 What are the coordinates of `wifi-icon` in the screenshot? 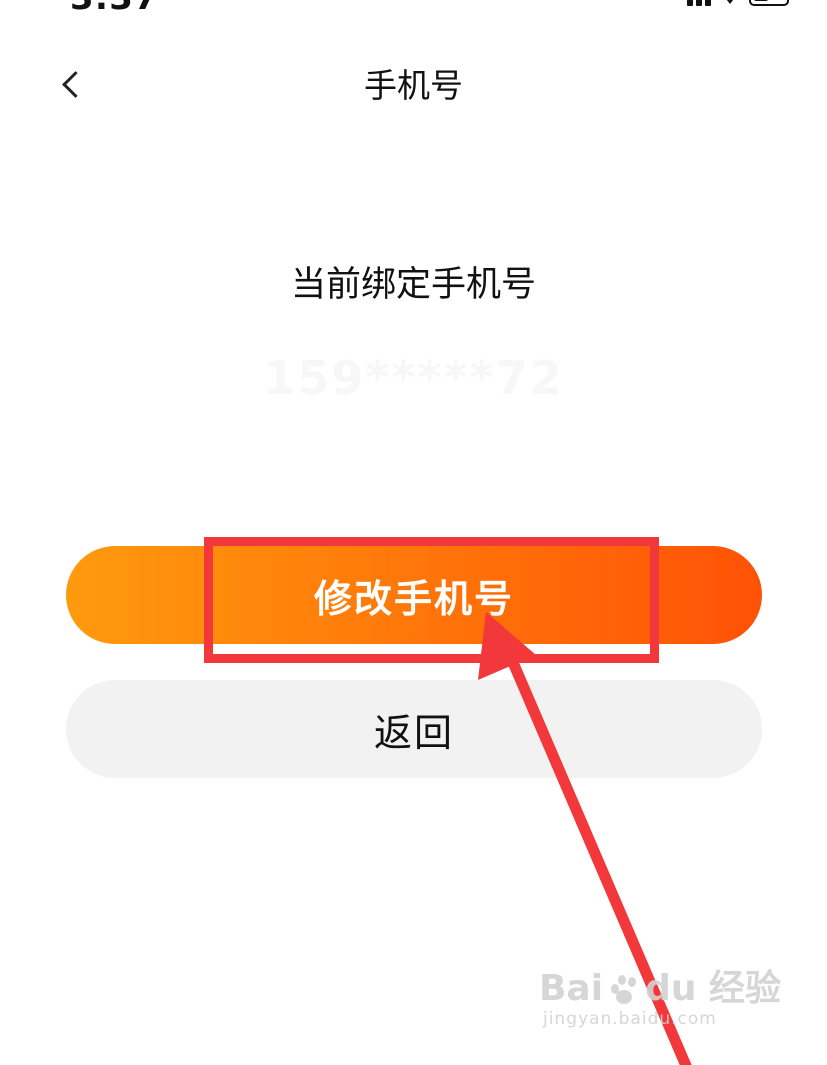 It's located at (730, 2).